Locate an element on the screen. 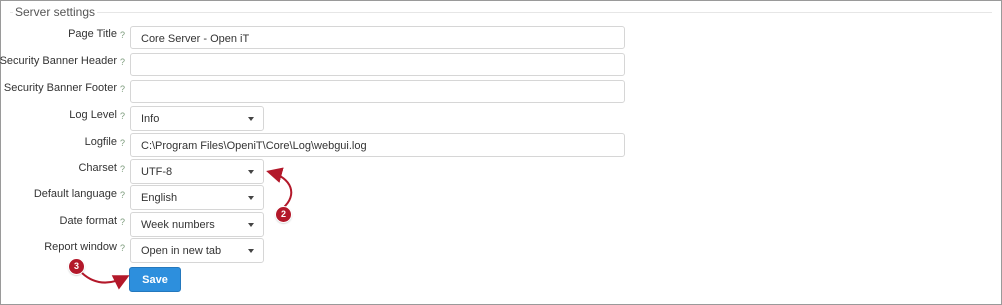  report-window-label: Report window is located at coordinates (80, 247).